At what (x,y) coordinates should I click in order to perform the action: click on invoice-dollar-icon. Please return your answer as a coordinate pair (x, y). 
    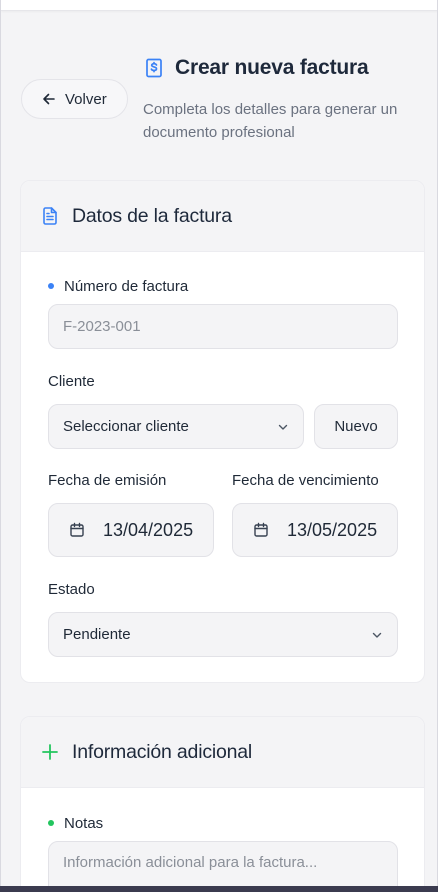
    Looking at the image, I should click on (154, 68).